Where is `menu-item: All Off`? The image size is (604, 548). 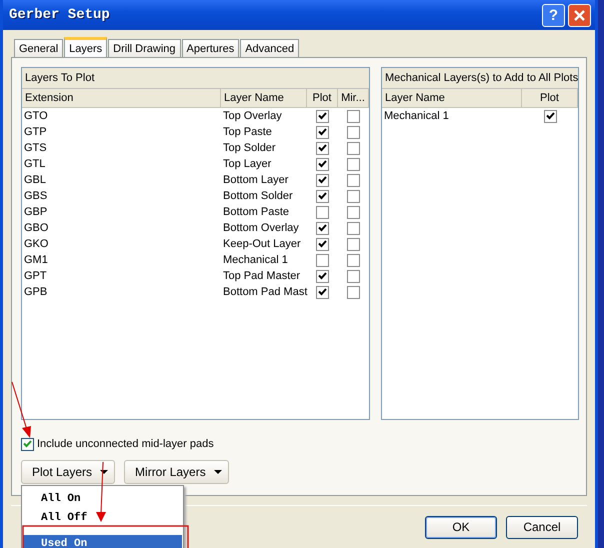 menu-item: All Off is located at coordinates (102, 518).